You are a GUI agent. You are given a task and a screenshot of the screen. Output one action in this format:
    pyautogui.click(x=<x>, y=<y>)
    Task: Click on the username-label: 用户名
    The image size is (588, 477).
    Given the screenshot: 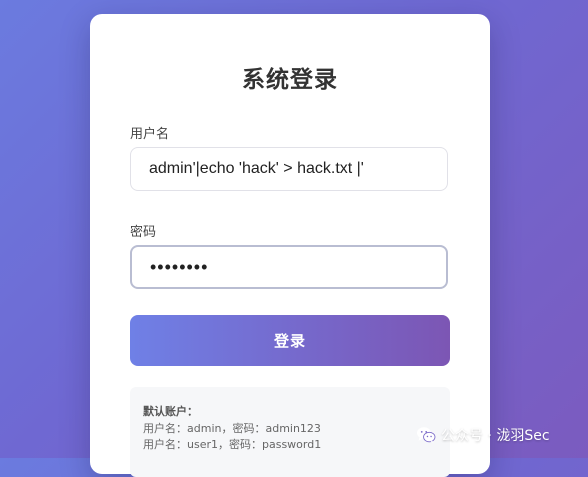 What is the action you would take?
    pyautogui.click(x=150, y=134)
    